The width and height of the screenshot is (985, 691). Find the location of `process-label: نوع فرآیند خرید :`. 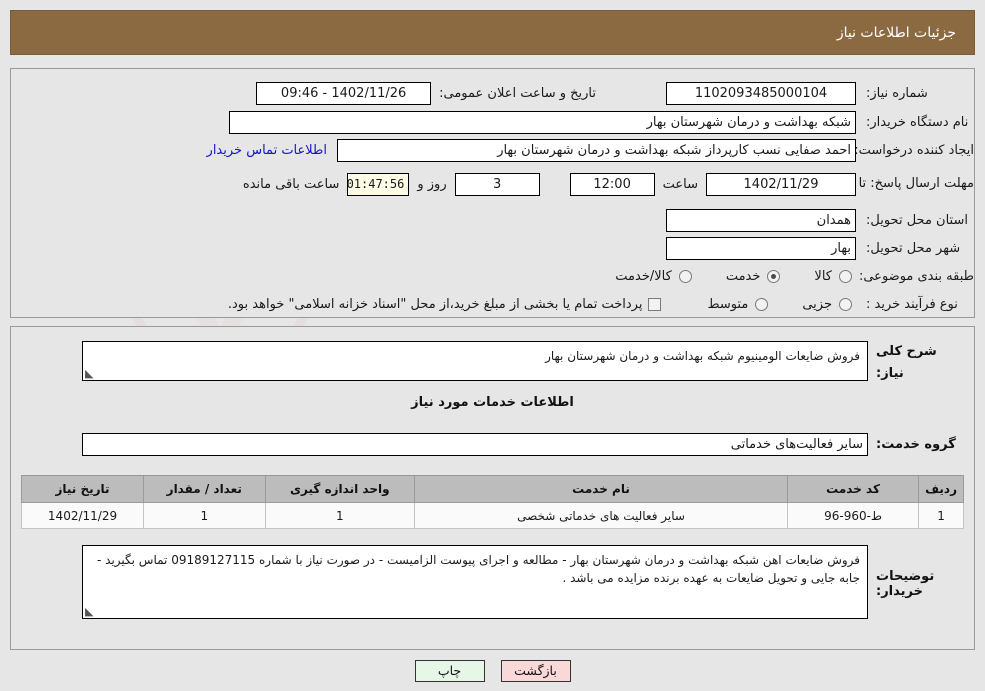

process-label: نوع فرآیند خرید : is located at coordinates (912, 304).